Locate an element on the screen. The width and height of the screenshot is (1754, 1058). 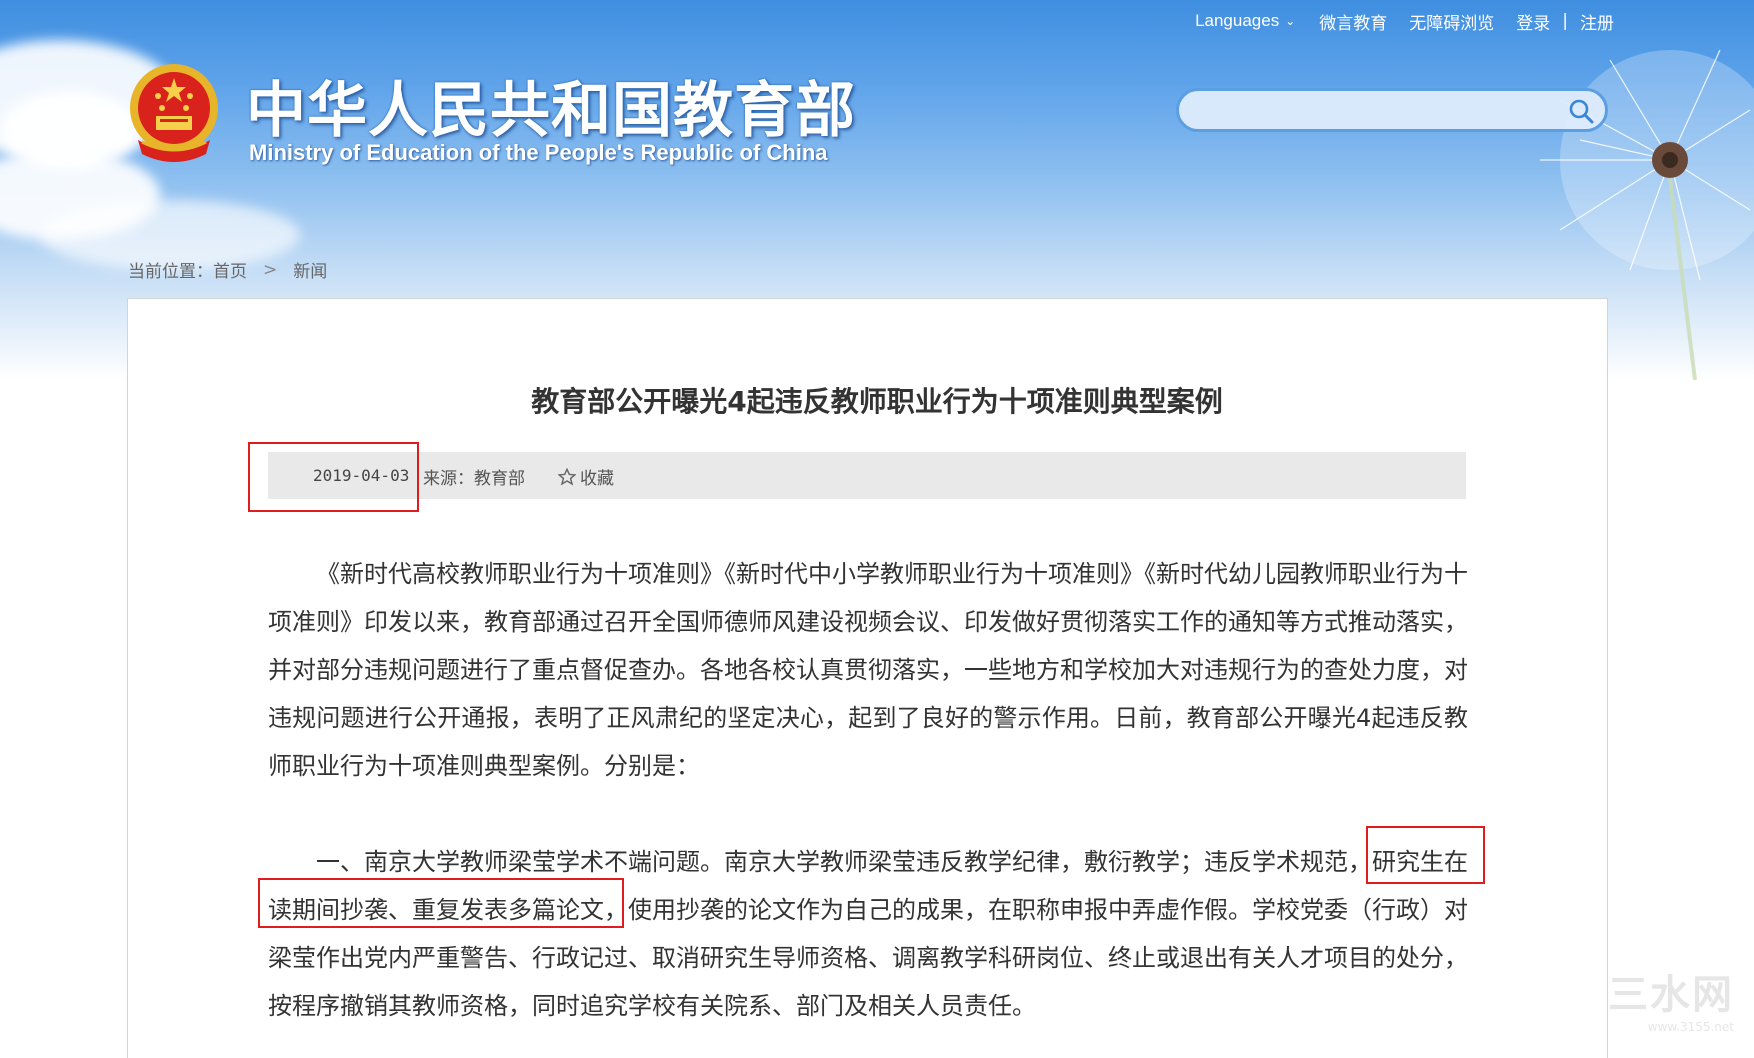
highlight-box-date is located at coordinates (333, 477).